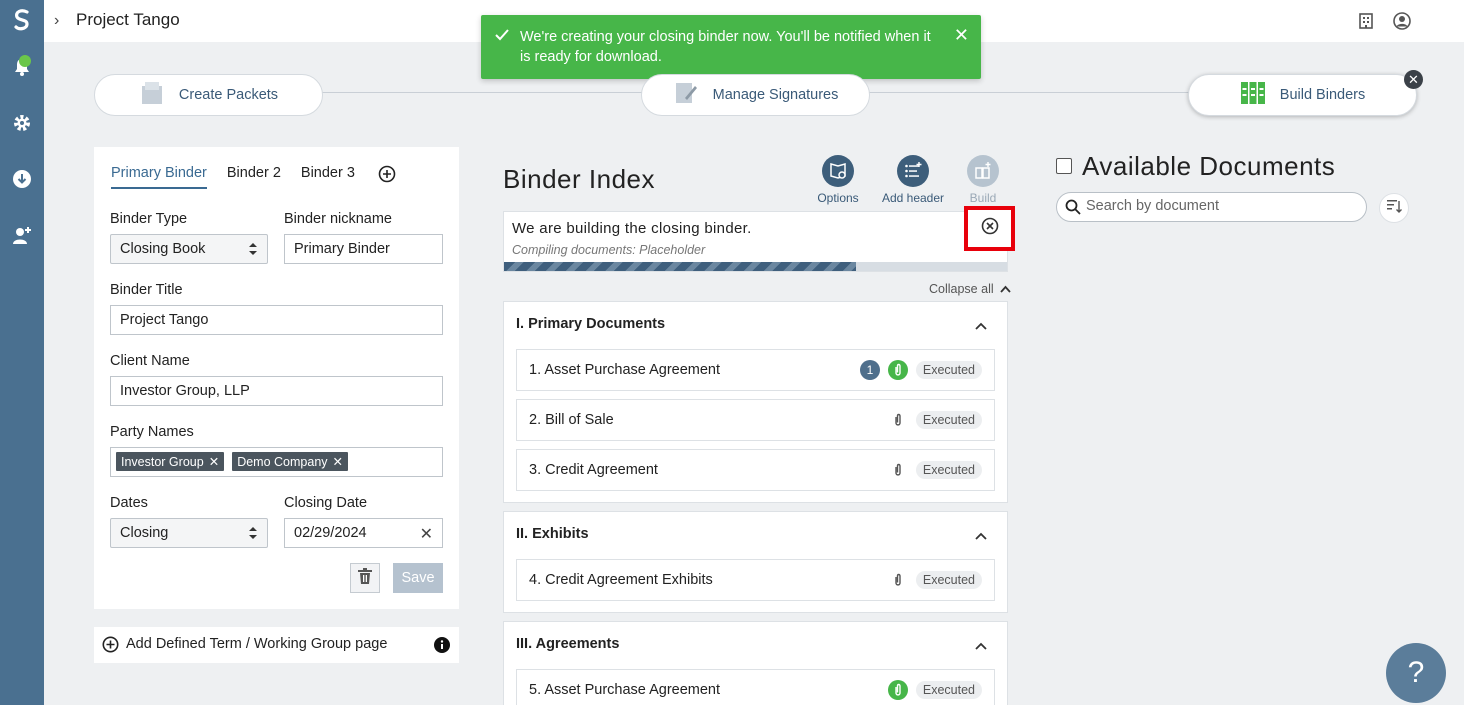  Describe the element at coordinates (989, 228) in the screenshot. I see `cancel-build-button` at that location.